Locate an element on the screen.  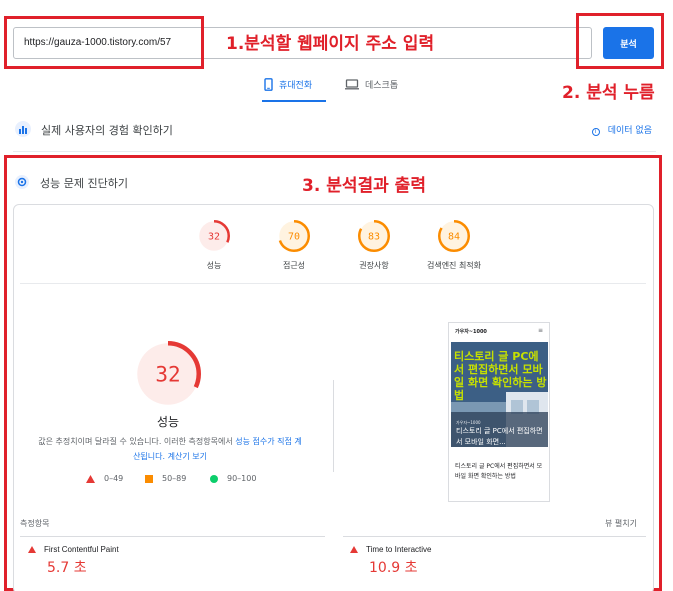
score-gauge-best-practices: 83 권장사항 is located at coordinates (374, 245).